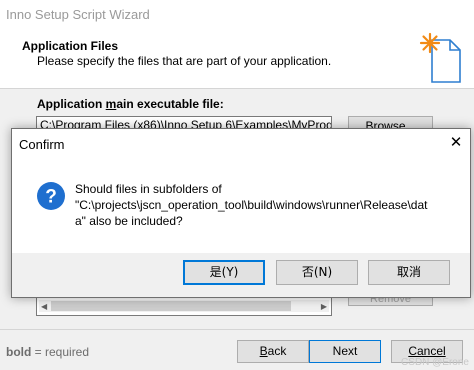  I want to click on message-line: Should files in subfolders of, so click(148, 189).